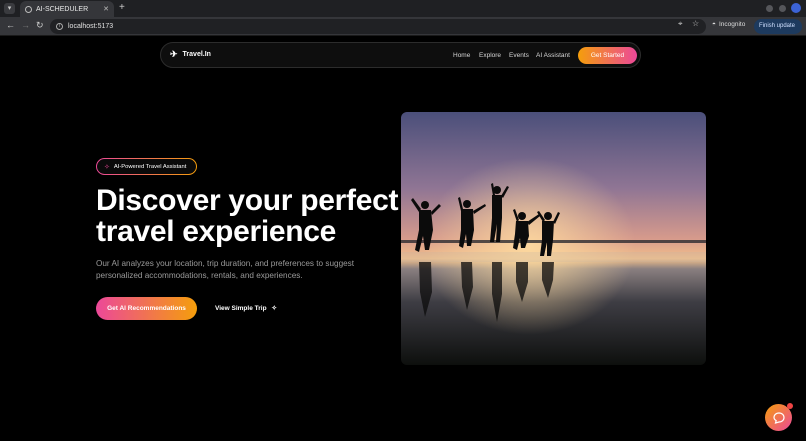 The width and height of the screenshot is (806, 441). I want to click on maximize-icon, so click(782, 8).